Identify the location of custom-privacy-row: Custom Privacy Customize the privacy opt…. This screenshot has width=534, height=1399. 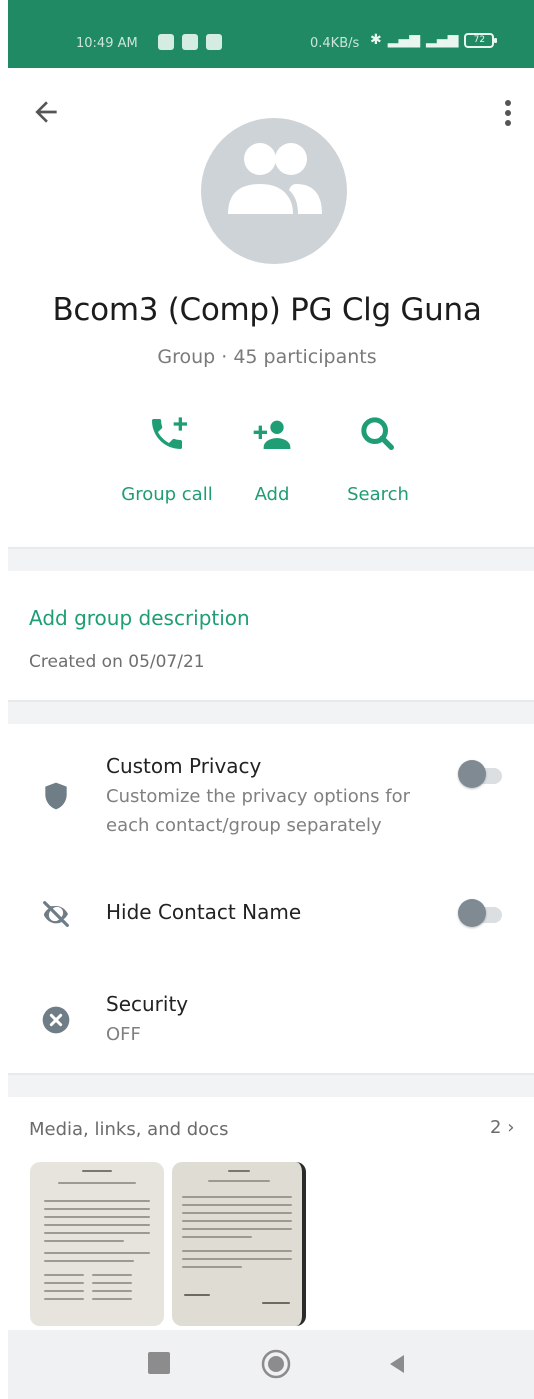
(267, 800).